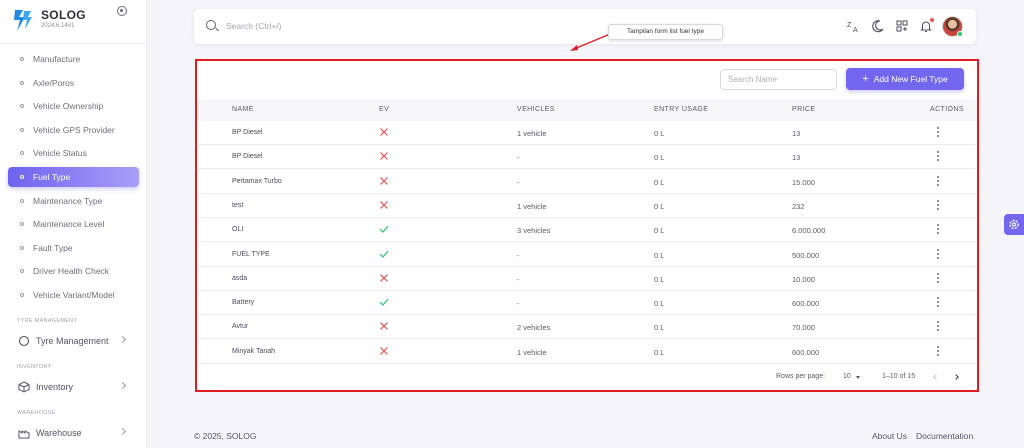 Image resolution: width=1024 pixels, height=448 pixels. I want to click on sidebar-item: Manufacture, so click(73, 59).